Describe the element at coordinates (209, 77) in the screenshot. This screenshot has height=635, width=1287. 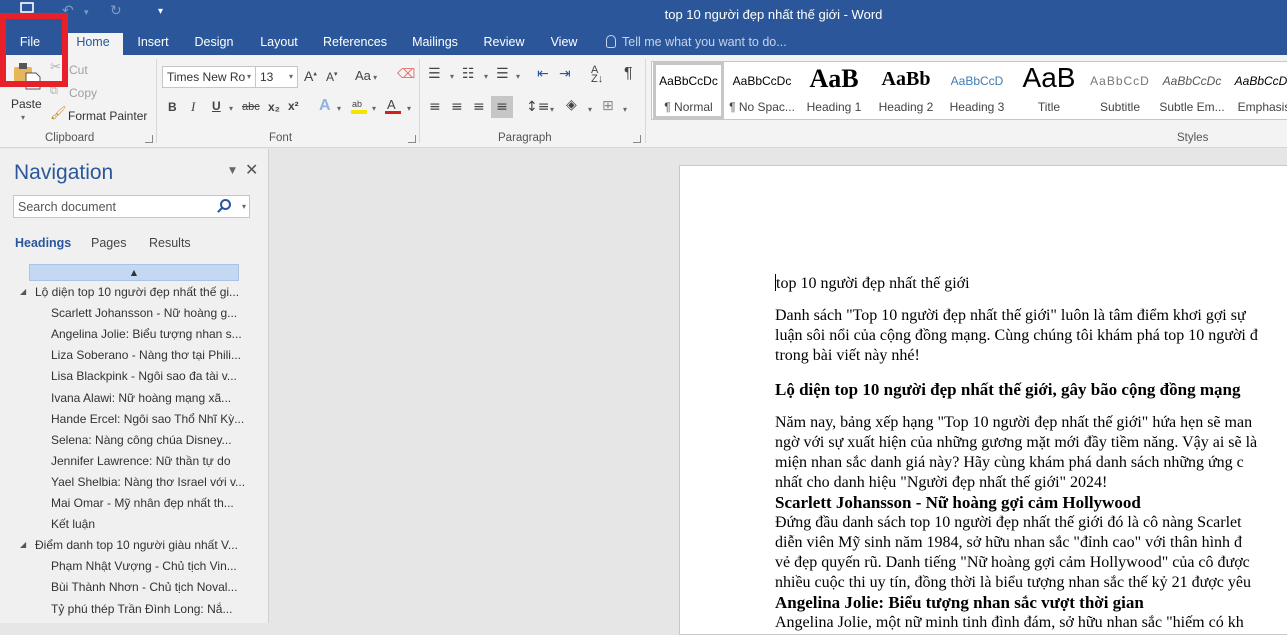
I see `font-name-select: Times New Ro ▾` at that location.